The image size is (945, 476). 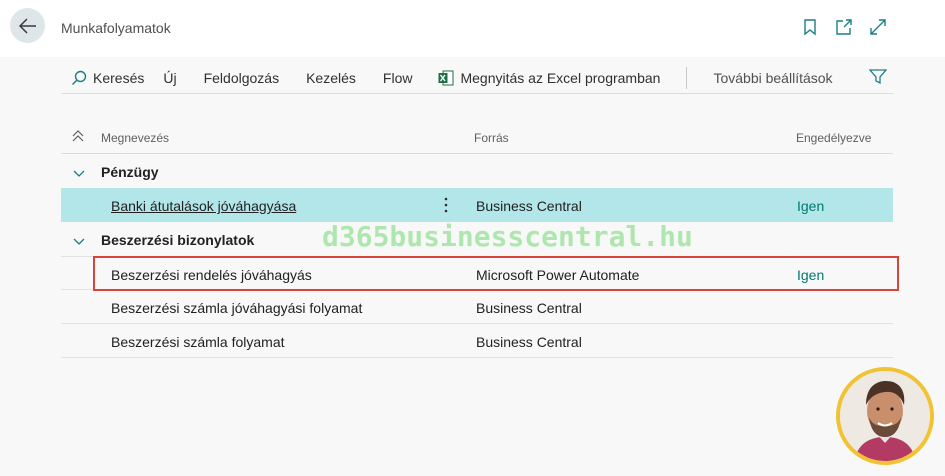 What do you see at coordinates (687, 77) in the screenshot?
I see `action-separator` at bounding box center [687, 77].